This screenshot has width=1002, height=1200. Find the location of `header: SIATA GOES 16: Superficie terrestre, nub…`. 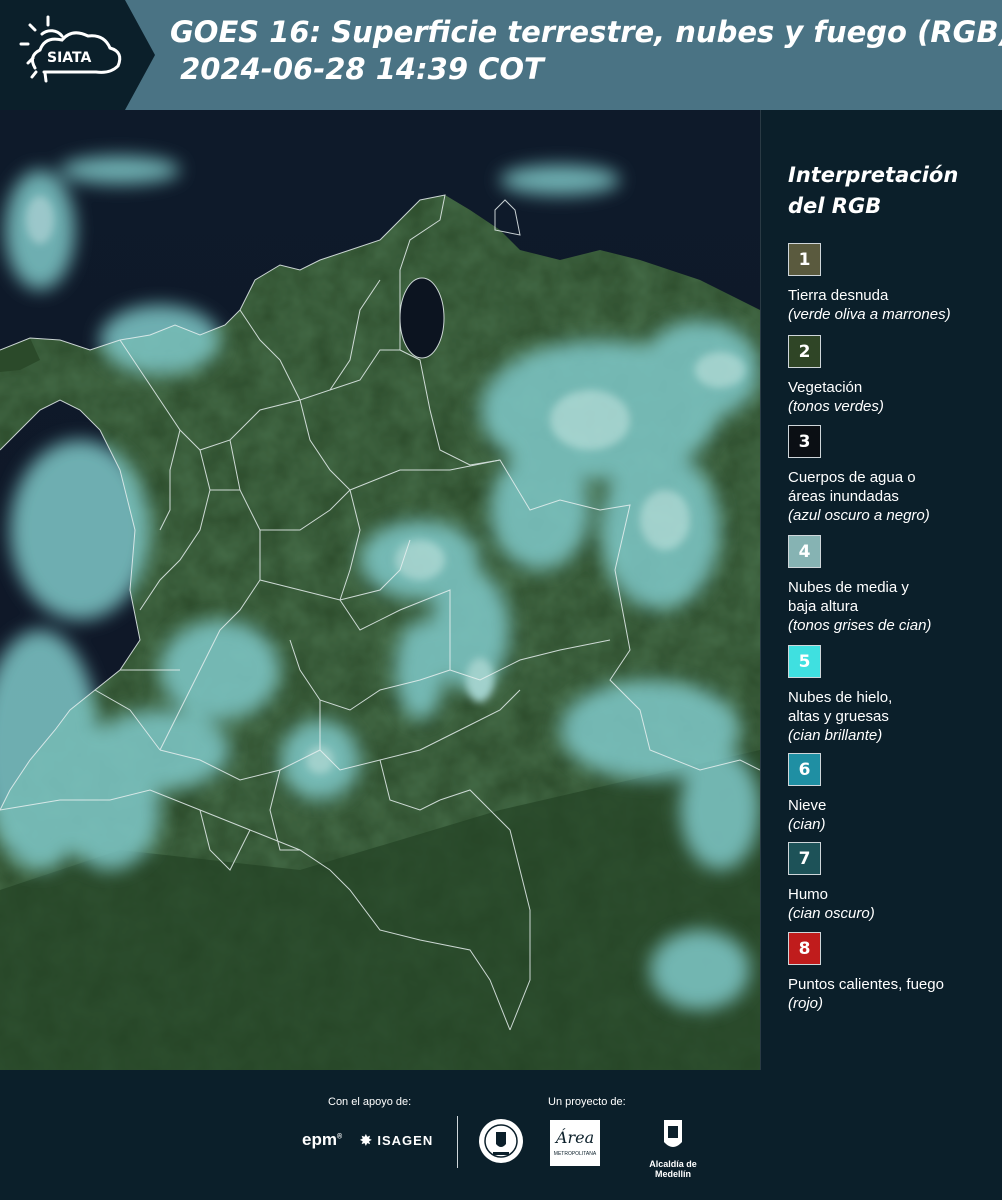

header: SIATA GOES 16: Superficie terrestre, nub… is located at coordinates (501, 55).